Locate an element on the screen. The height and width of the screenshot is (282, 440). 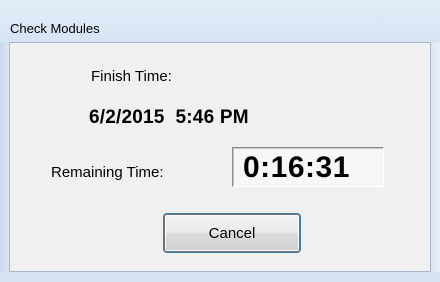
remaining-time-value: 0:16:31 is located at coordinates (296, 167).